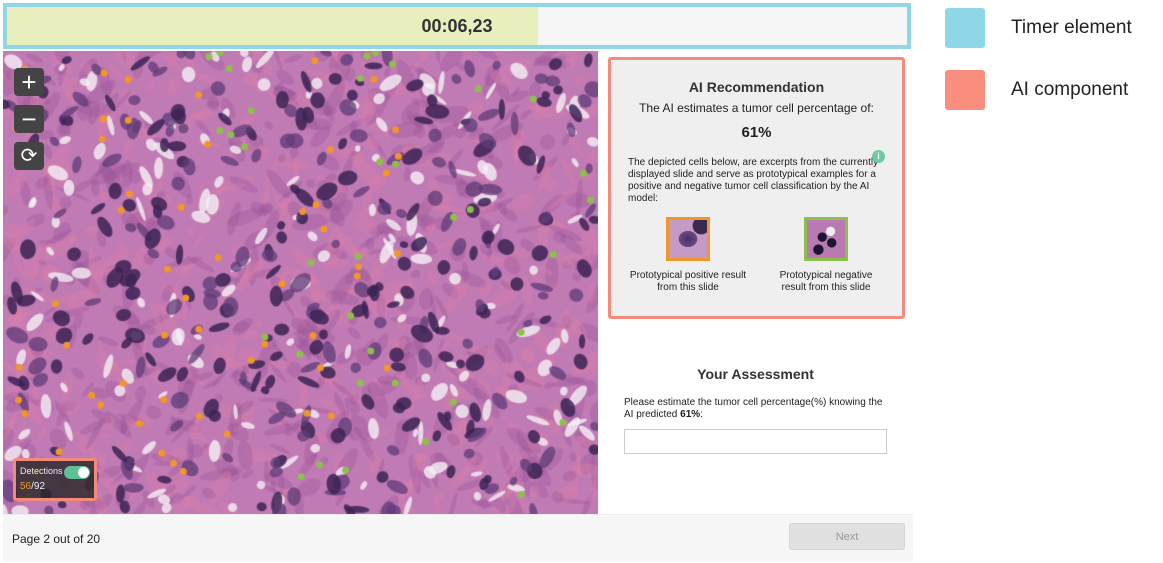 This screenshot has height=563, width=1163. I want to click on minus-icon: −, so click(29, 119).